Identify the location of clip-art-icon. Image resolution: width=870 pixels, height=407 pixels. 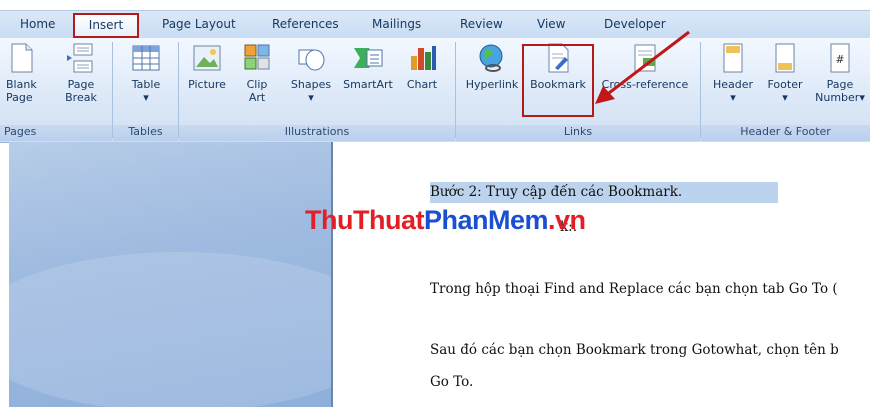
(257, 57).